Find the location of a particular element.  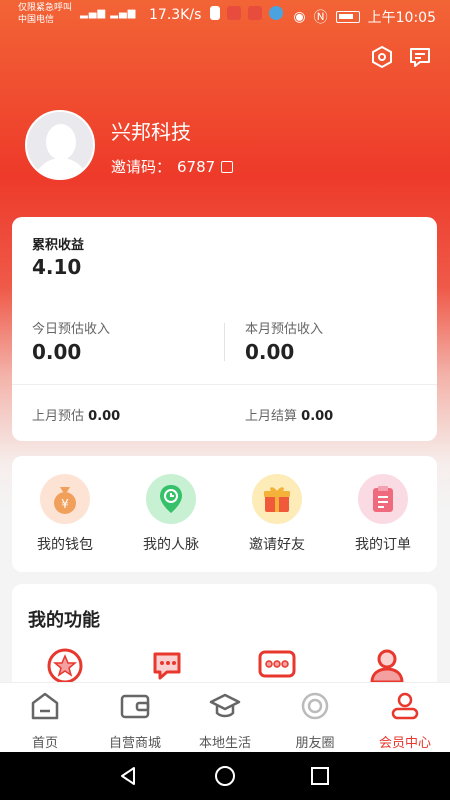

star-badge-icon is located at coordinates (65, 666).